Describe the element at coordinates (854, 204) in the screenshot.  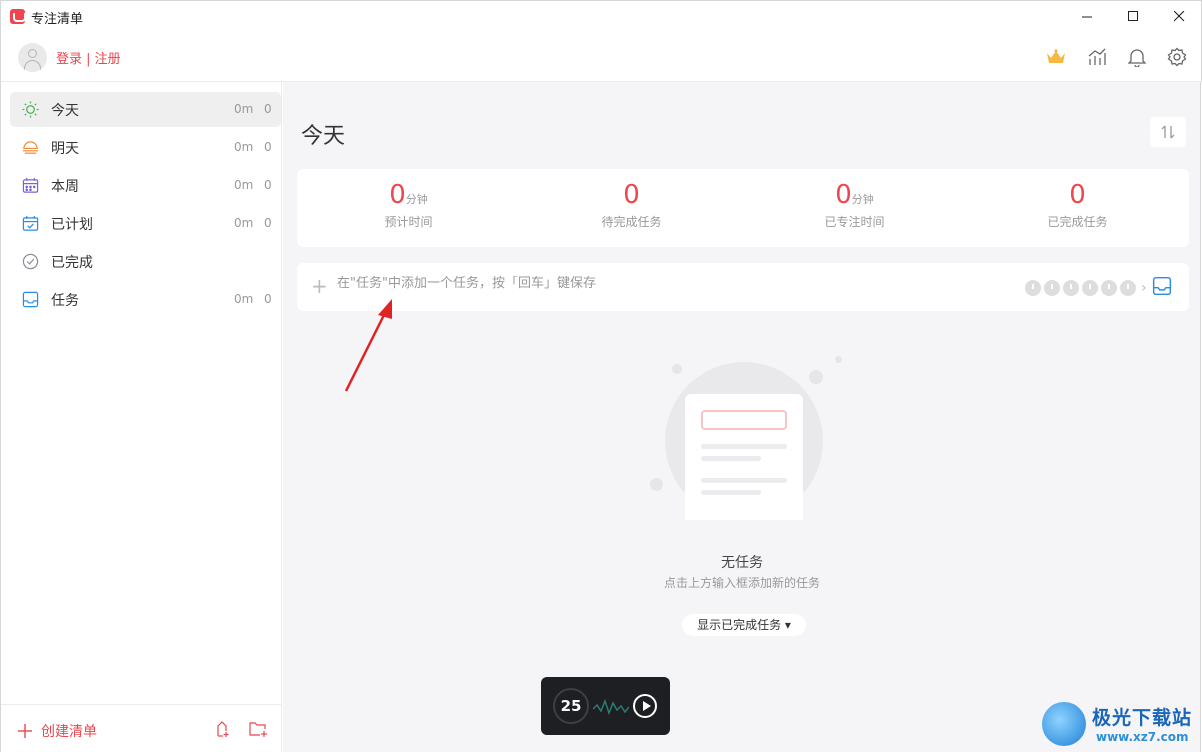
I see `stat-focused-time: 0分钟 已专注时间` at that location.